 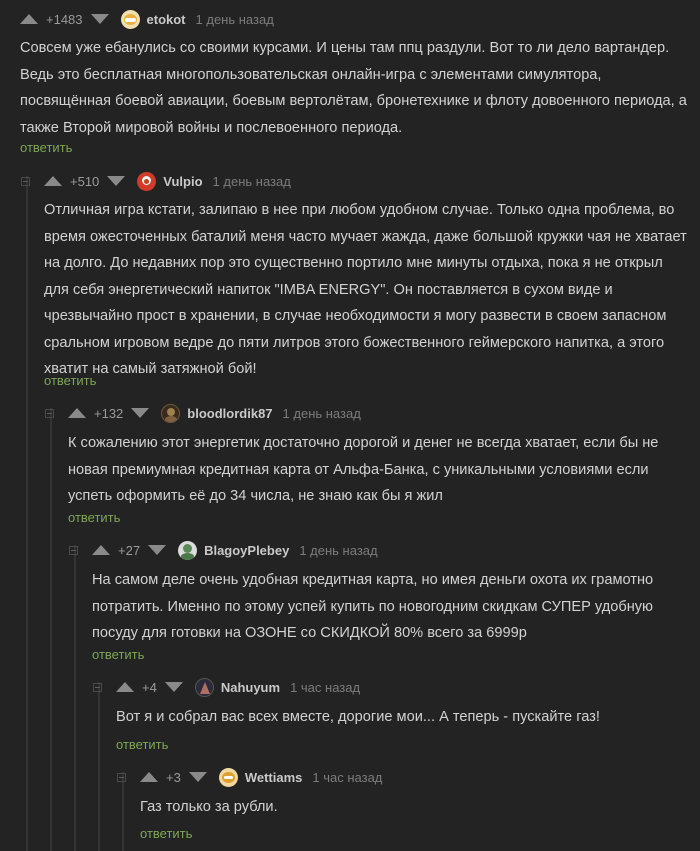 I want to click on comment-username: etokot, so click(x=166, y=19).